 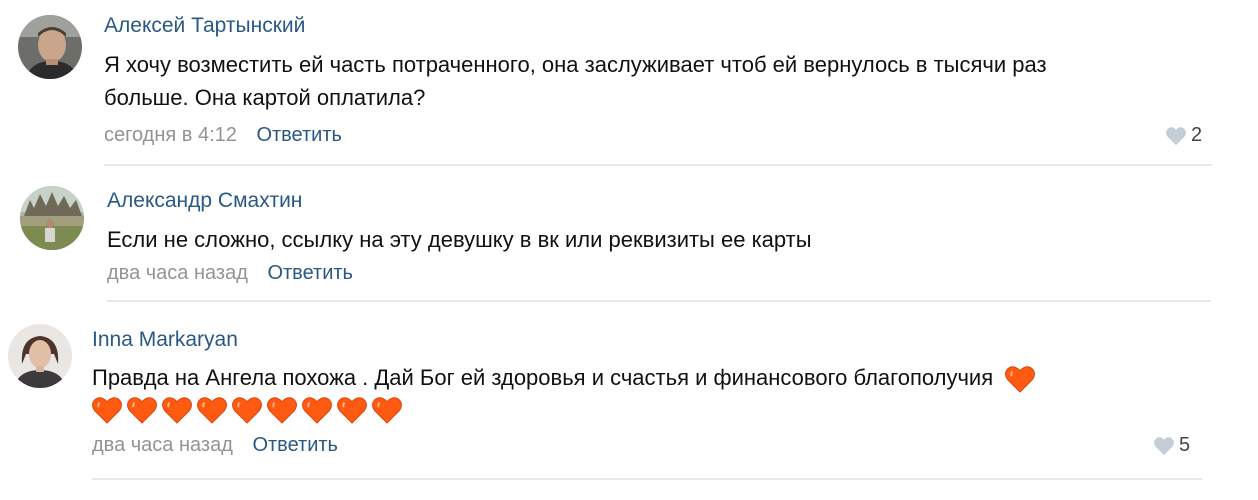 What do you see at coordinates (204, 201) in the screenshot?
I see `comment-author: Александр Смахтин` at bounding box center [204, 201].